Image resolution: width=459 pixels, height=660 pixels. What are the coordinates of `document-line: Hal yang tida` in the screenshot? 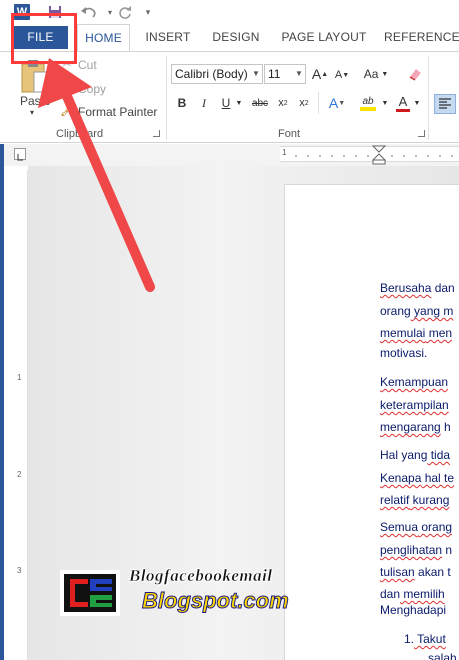 It's located at (415, 455).